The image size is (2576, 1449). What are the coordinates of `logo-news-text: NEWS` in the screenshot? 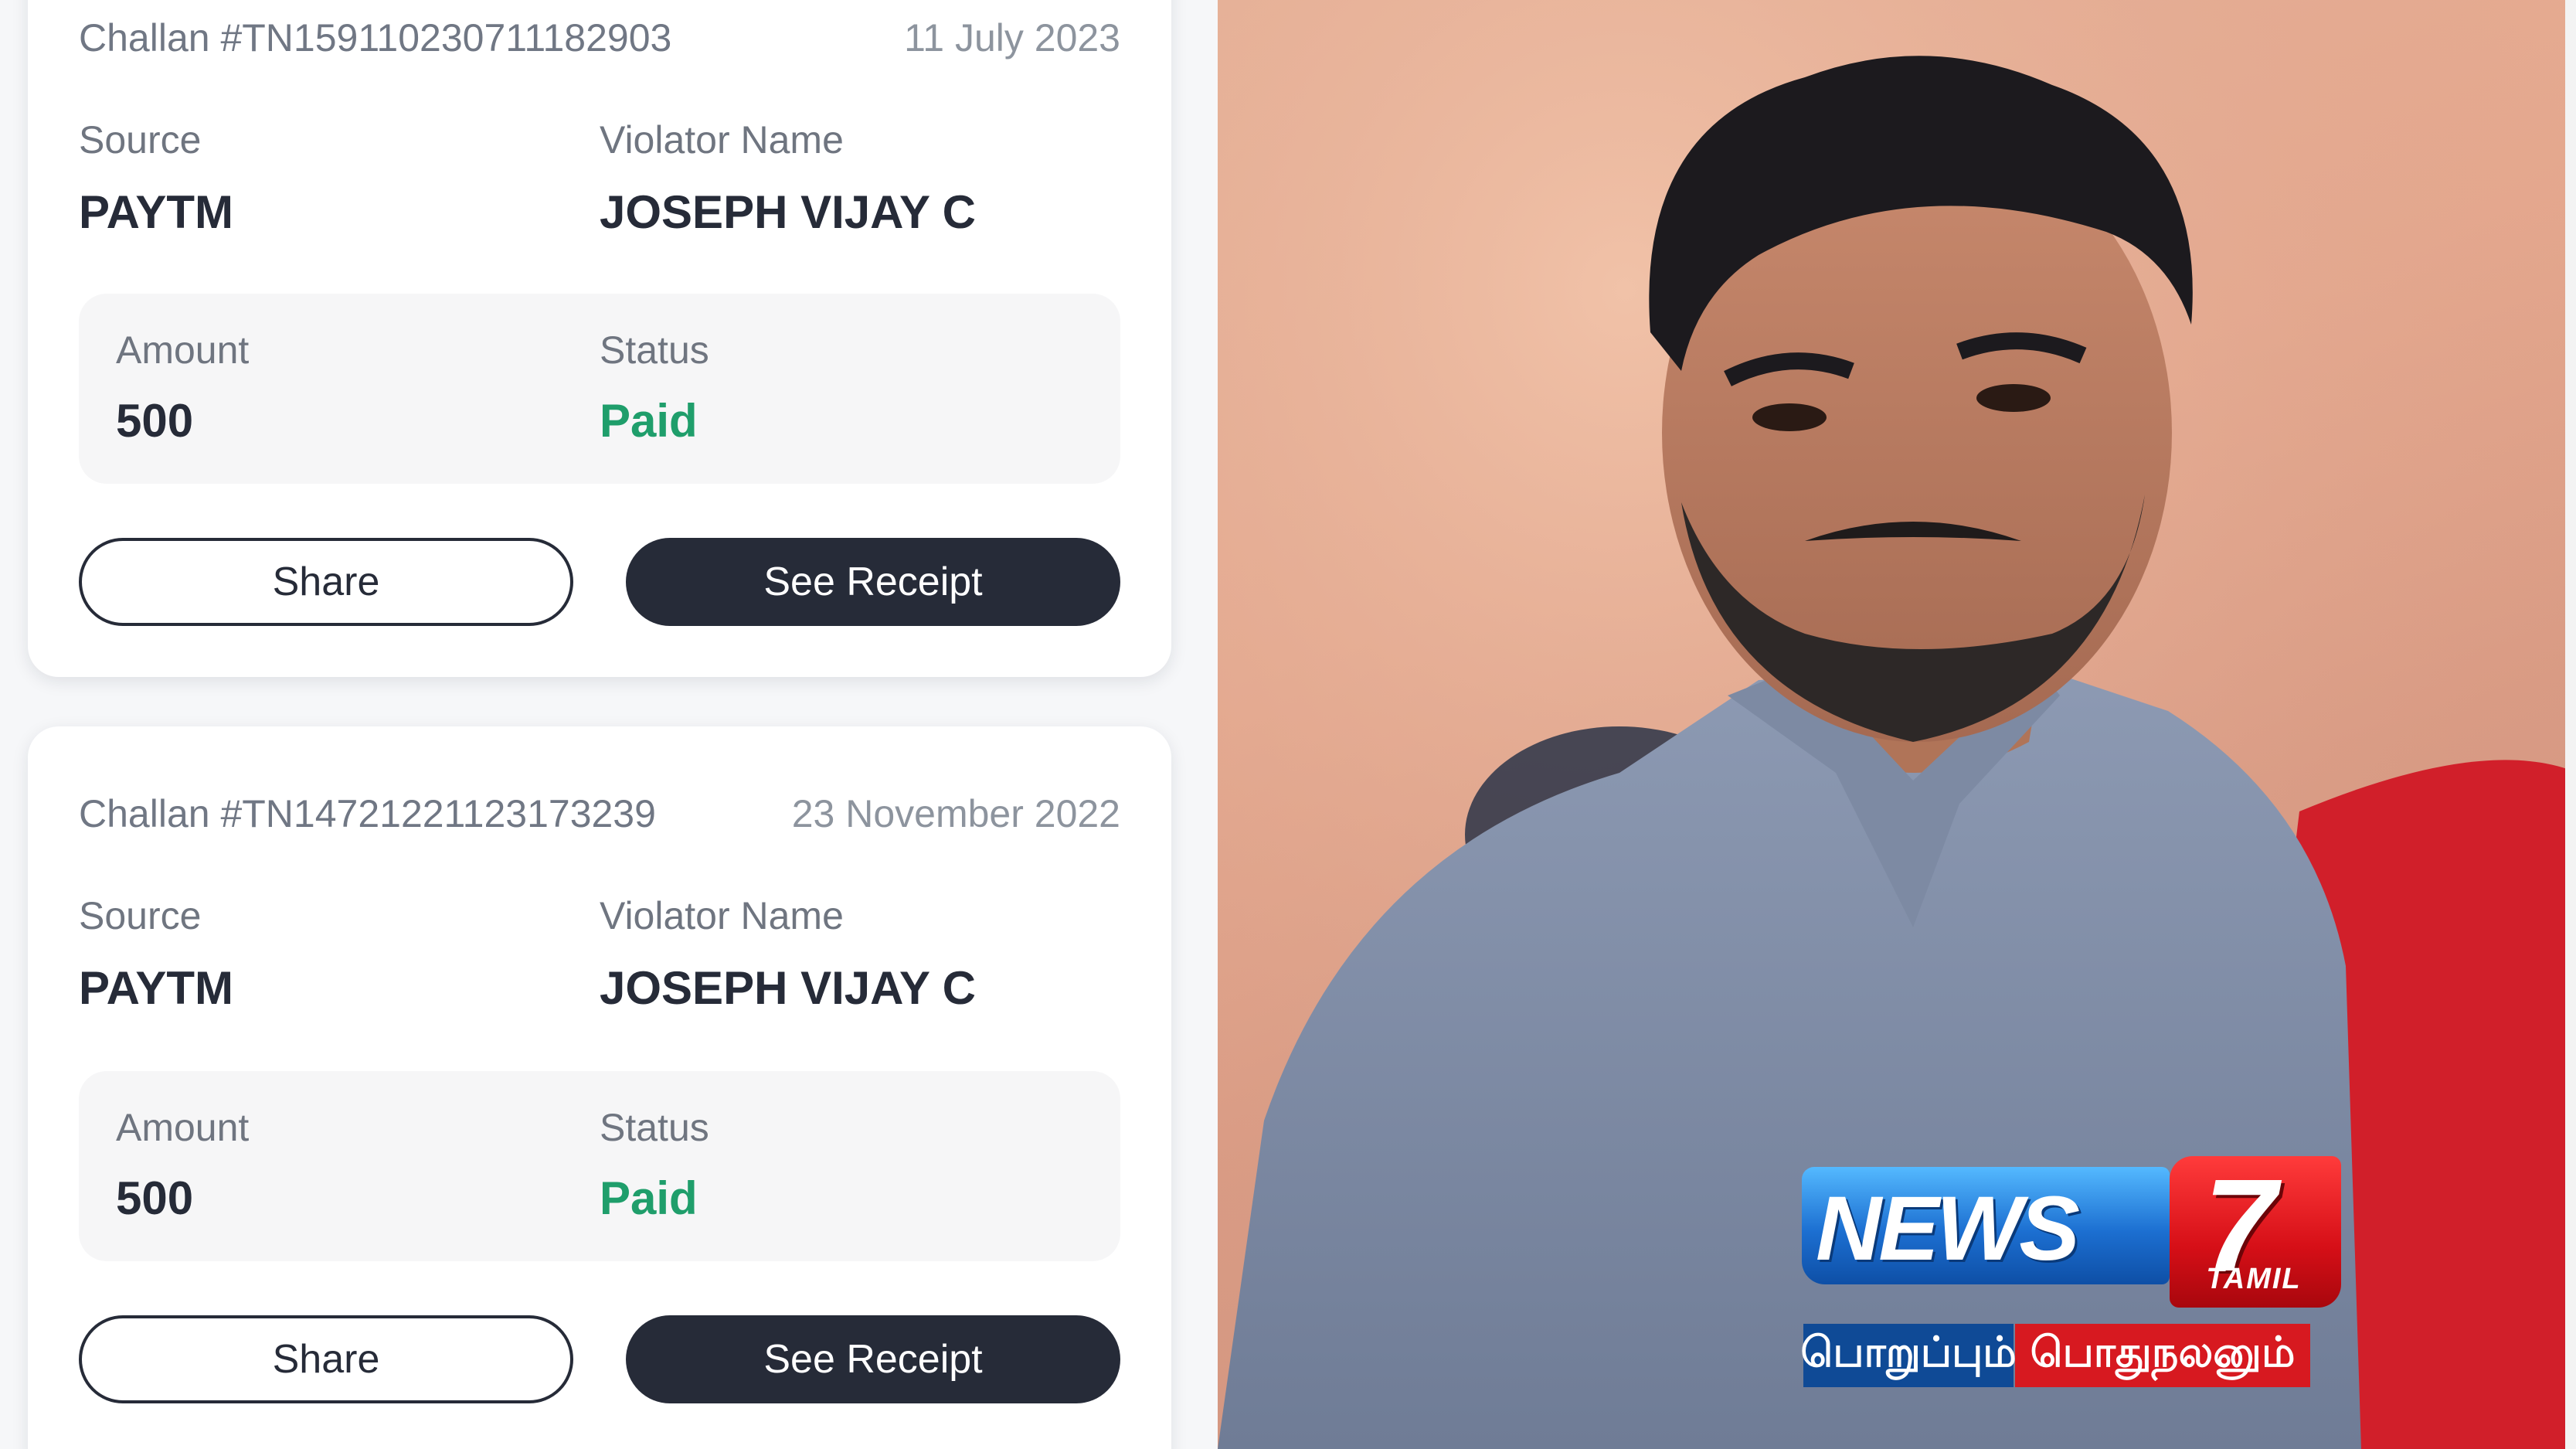 It's located at (1948, 1229).